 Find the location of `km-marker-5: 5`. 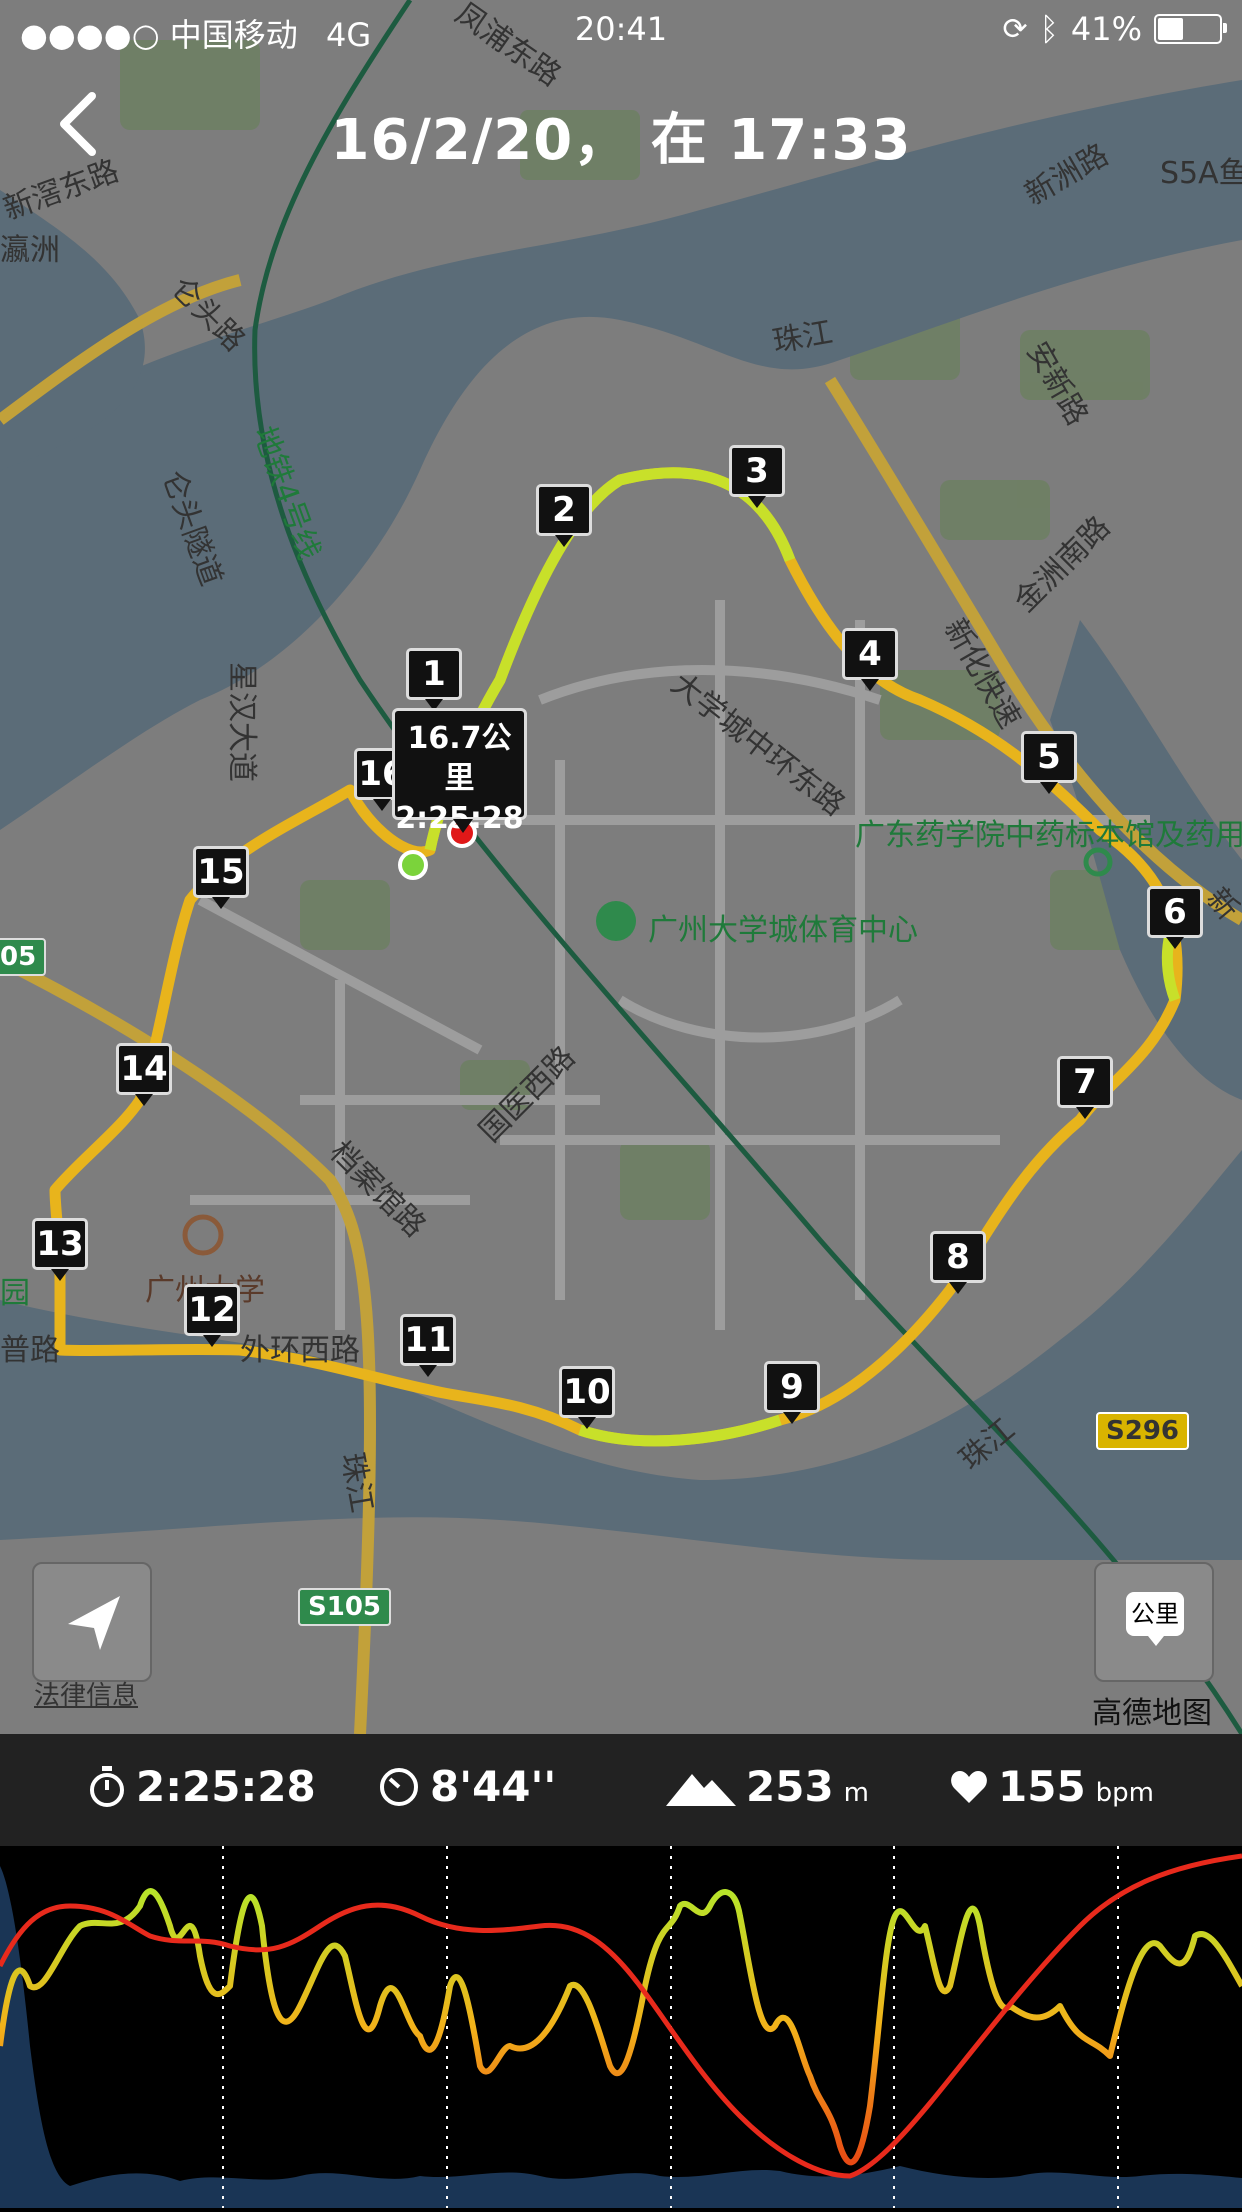

km-marker-5: 5 is located at coordinates (1049, 762).